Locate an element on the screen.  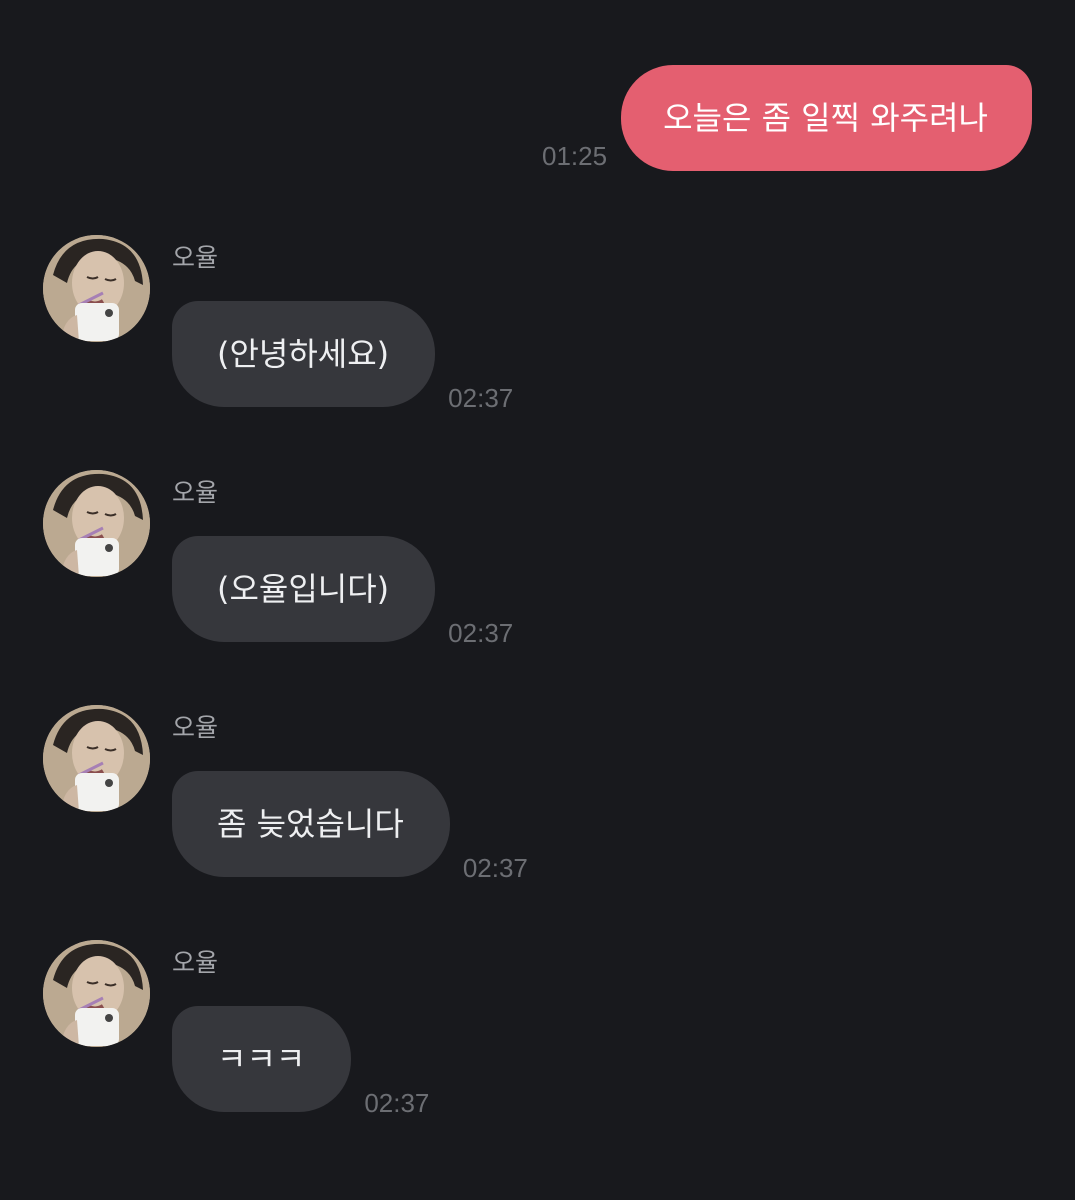
incoming-message: 오율 (안녕하세요) 02:37 is located at coordinates (493, 325).